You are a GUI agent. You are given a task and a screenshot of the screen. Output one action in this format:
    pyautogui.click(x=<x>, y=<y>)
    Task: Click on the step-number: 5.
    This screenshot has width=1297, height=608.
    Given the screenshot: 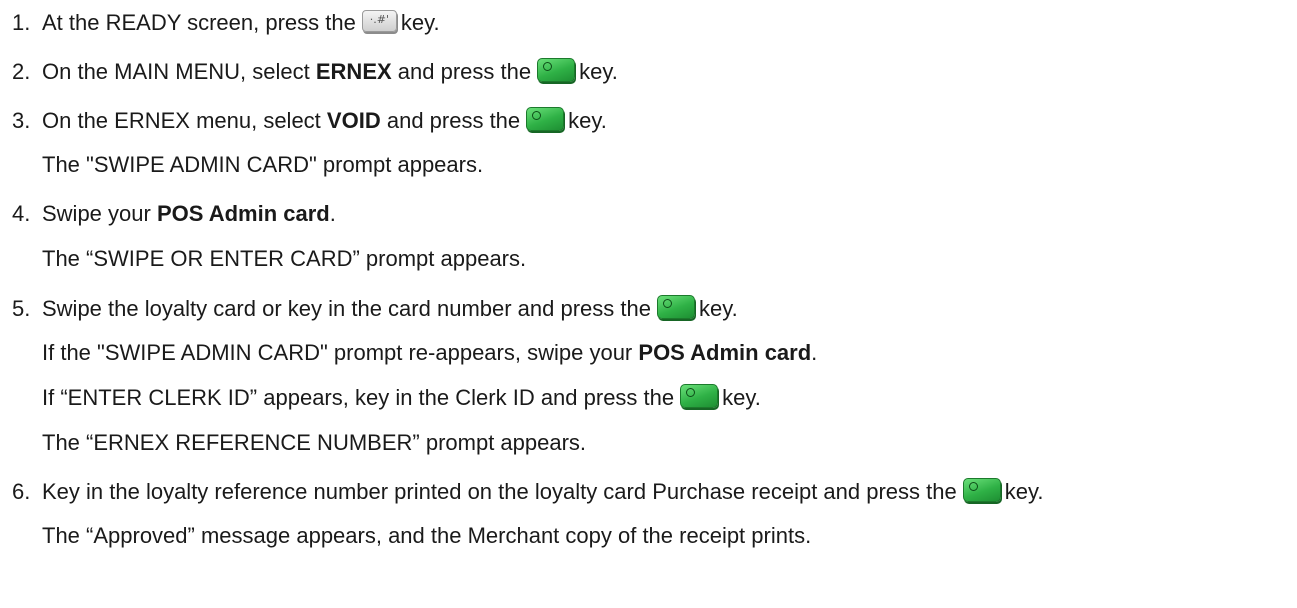 What is the action you would take?
    pyautogui.click(x=21, y=308)
    